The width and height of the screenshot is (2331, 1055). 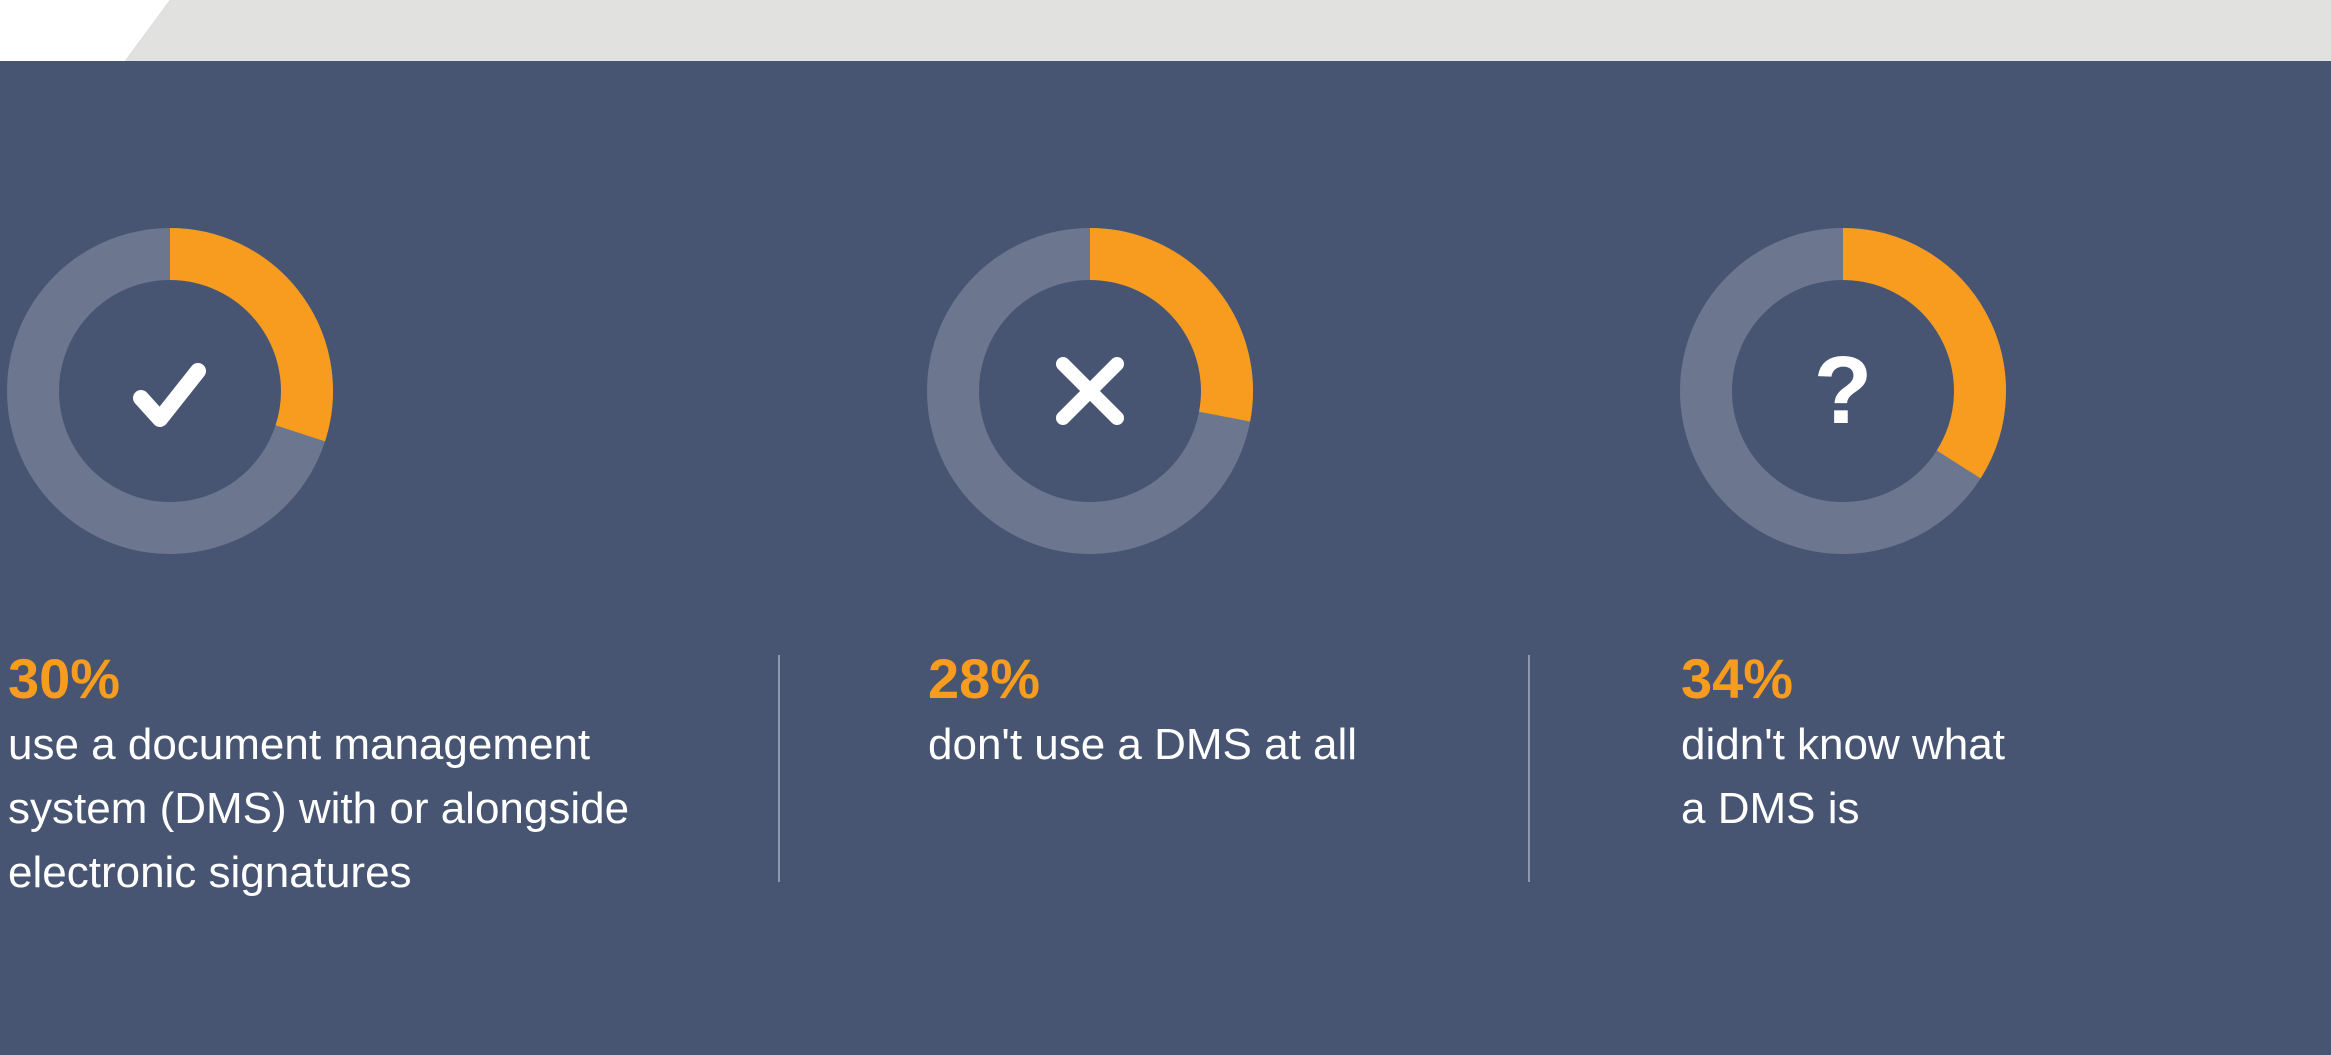 I want to click on stat-description: didn't know what a DMS is, so click(x=1843, y=776).